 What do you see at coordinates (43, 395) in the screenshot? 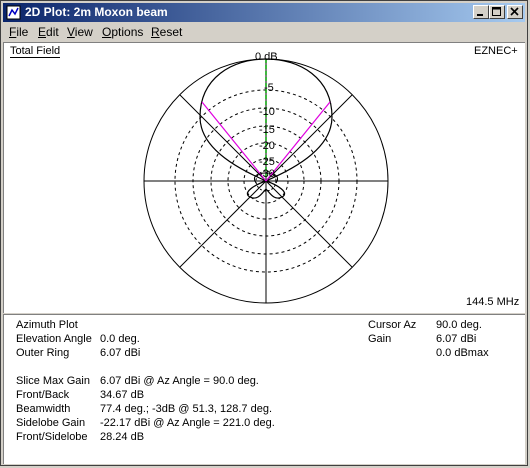
I see `front-back-label: Front/Back` at bounding box center [43, 395].